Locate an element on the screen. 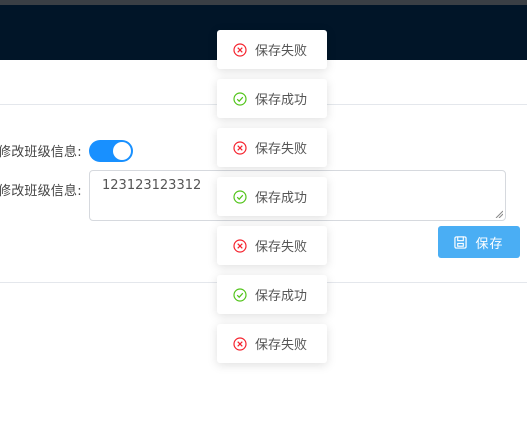 This screenshot has height=424, width=527. resize-grip-icon is located at coordinates (499, 214).